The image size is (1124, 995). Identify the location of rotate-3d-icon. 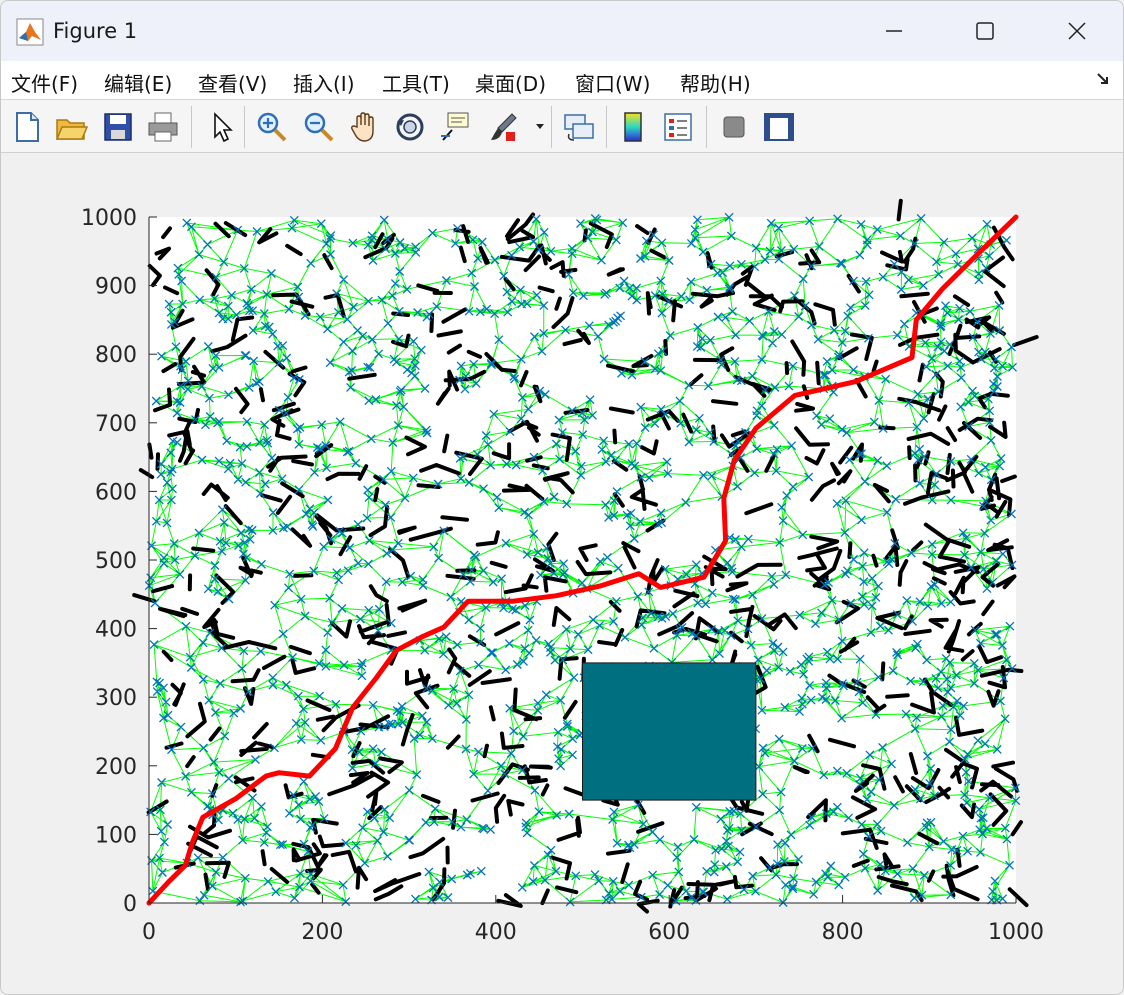
(410, 127).